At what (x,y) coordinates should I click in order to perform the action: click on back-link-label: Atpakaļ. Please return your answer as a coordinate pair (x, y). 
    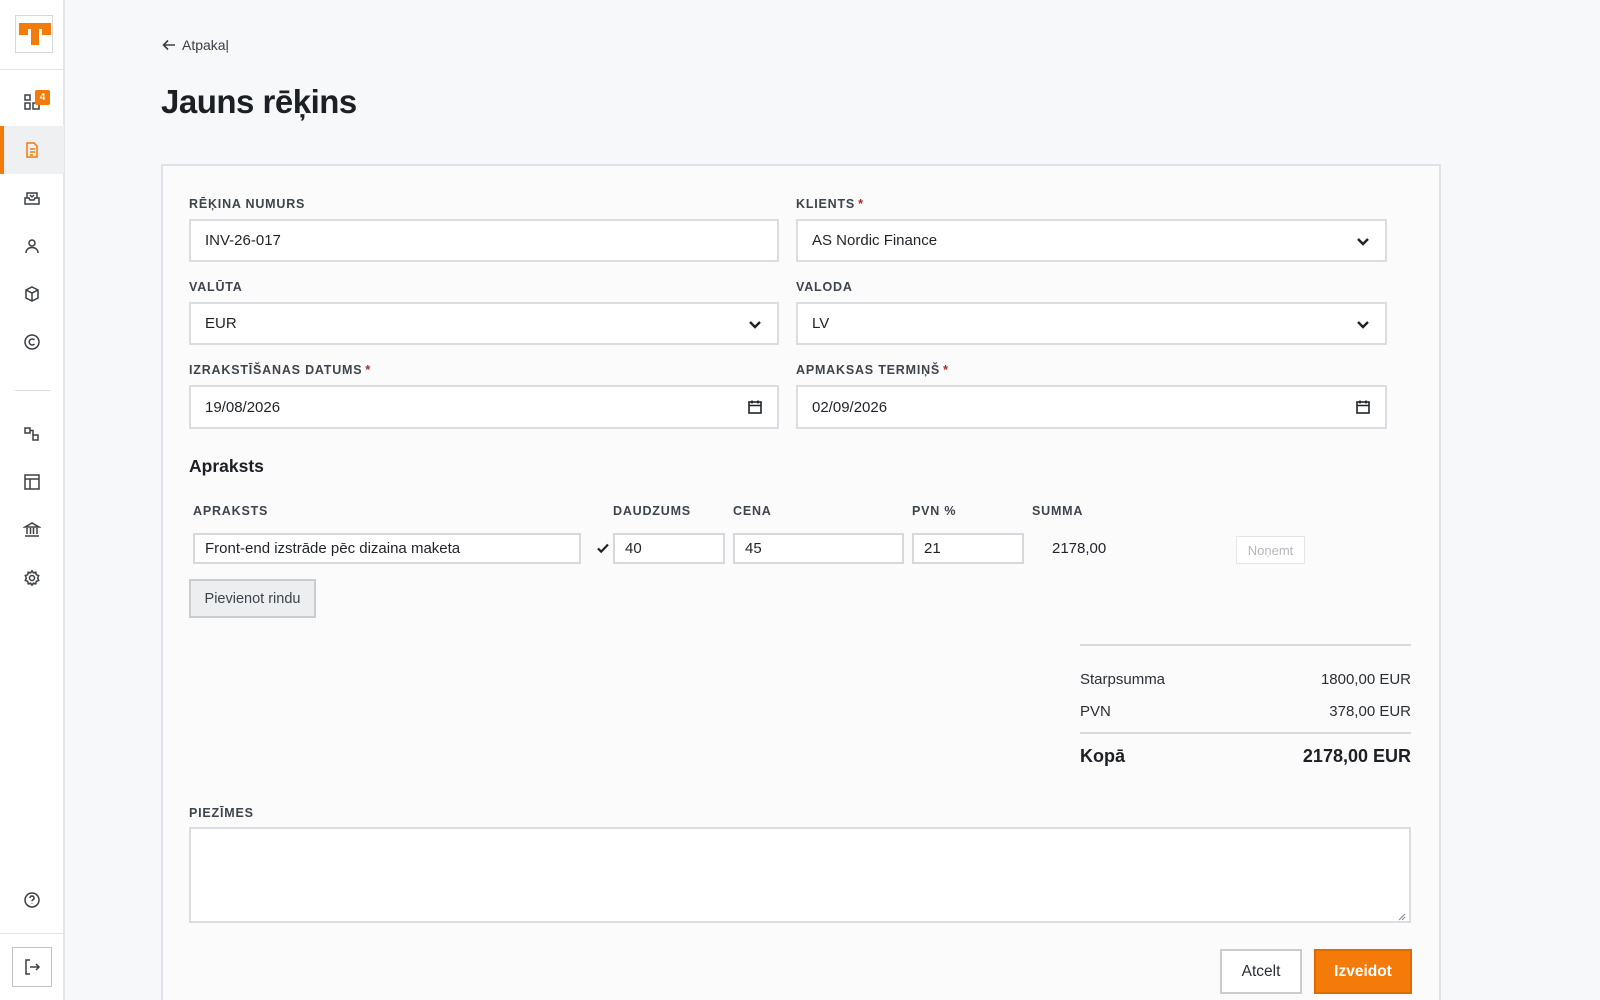
    Looking at the image, I should click on (205, 45).